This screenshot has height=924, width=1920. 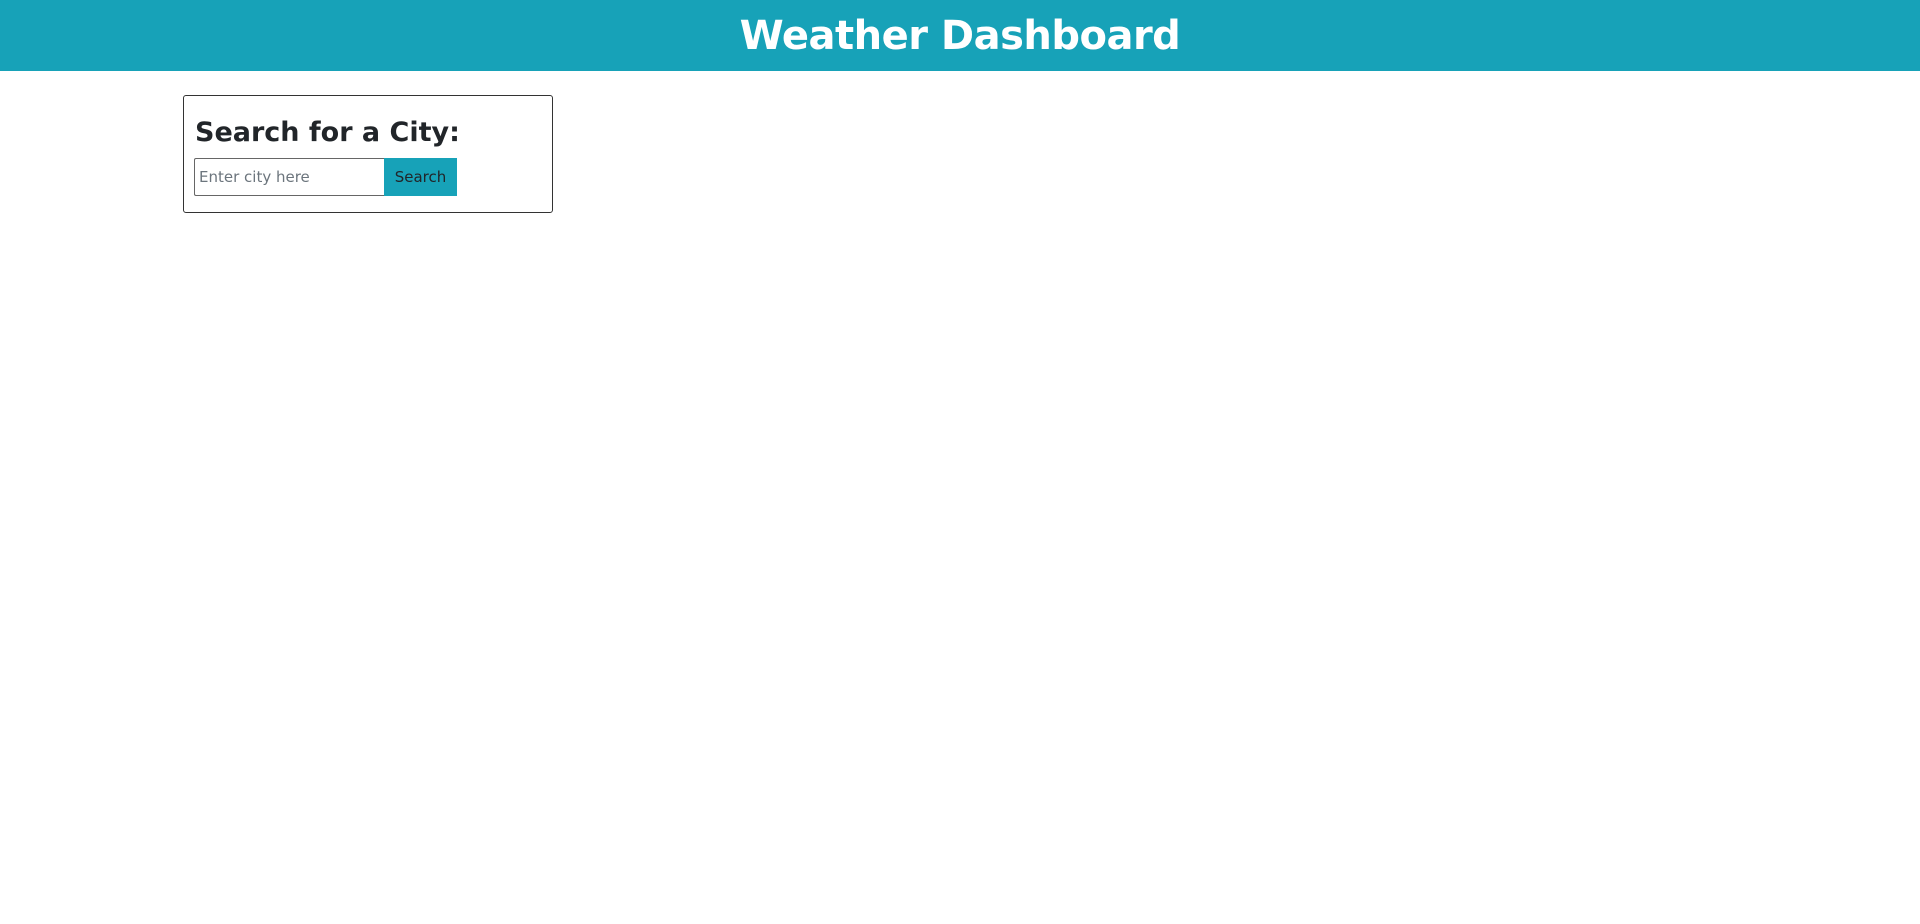 I want to click on page-title: Weather Dashboard, so click(x=960, y=35).